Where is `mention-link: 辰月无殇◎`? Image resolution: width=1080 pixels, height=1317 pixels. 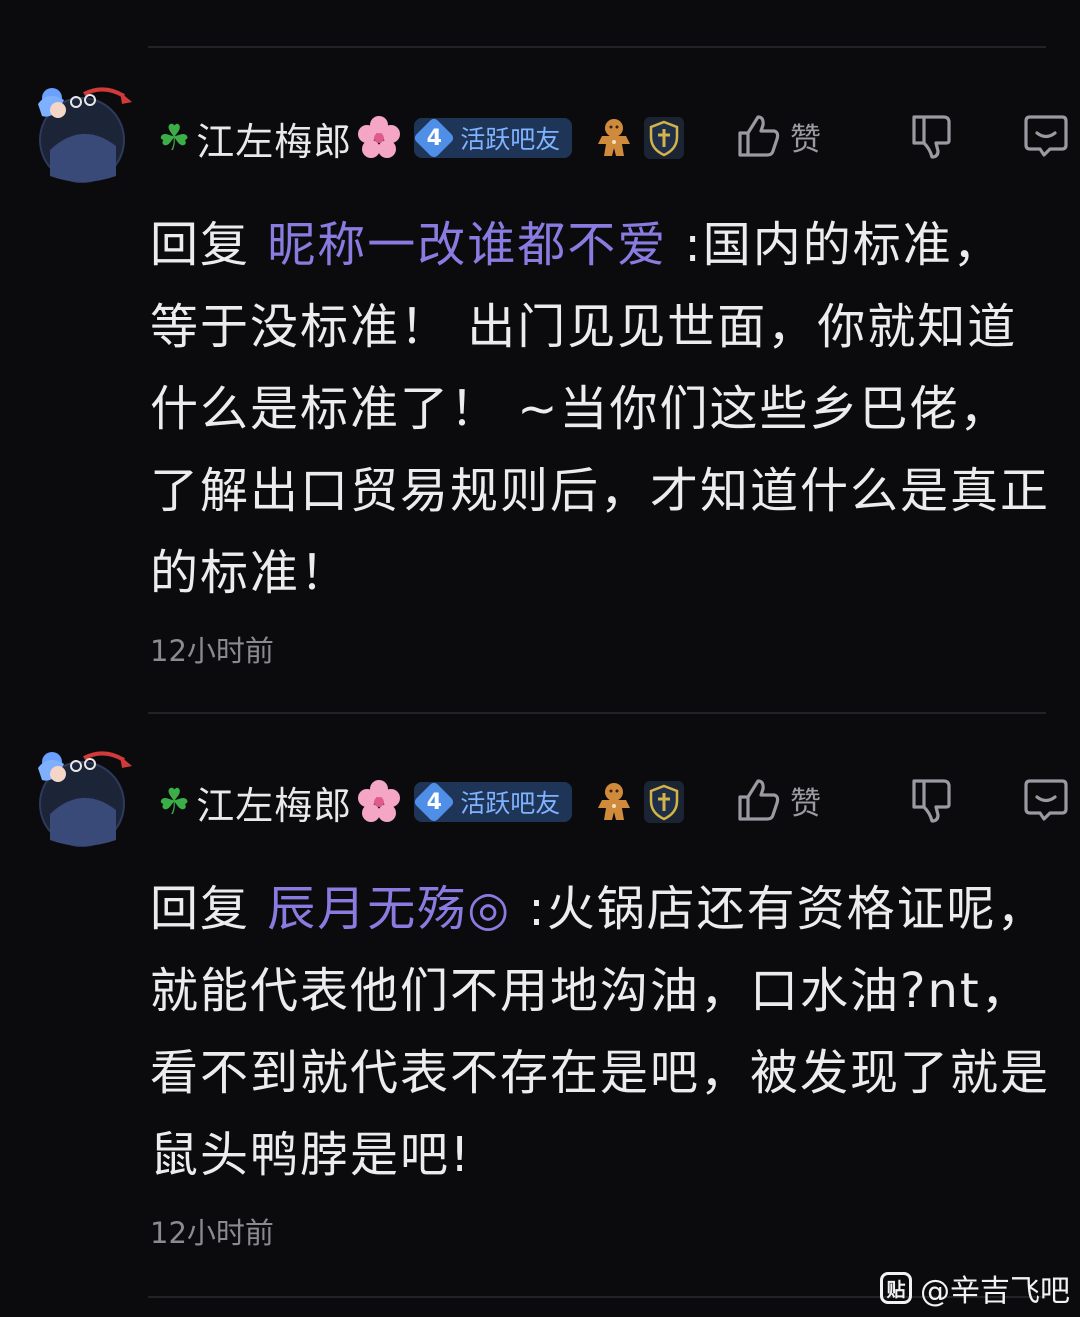
mention-link: 辰月无殇◎ is located at coordinates (389, 909).